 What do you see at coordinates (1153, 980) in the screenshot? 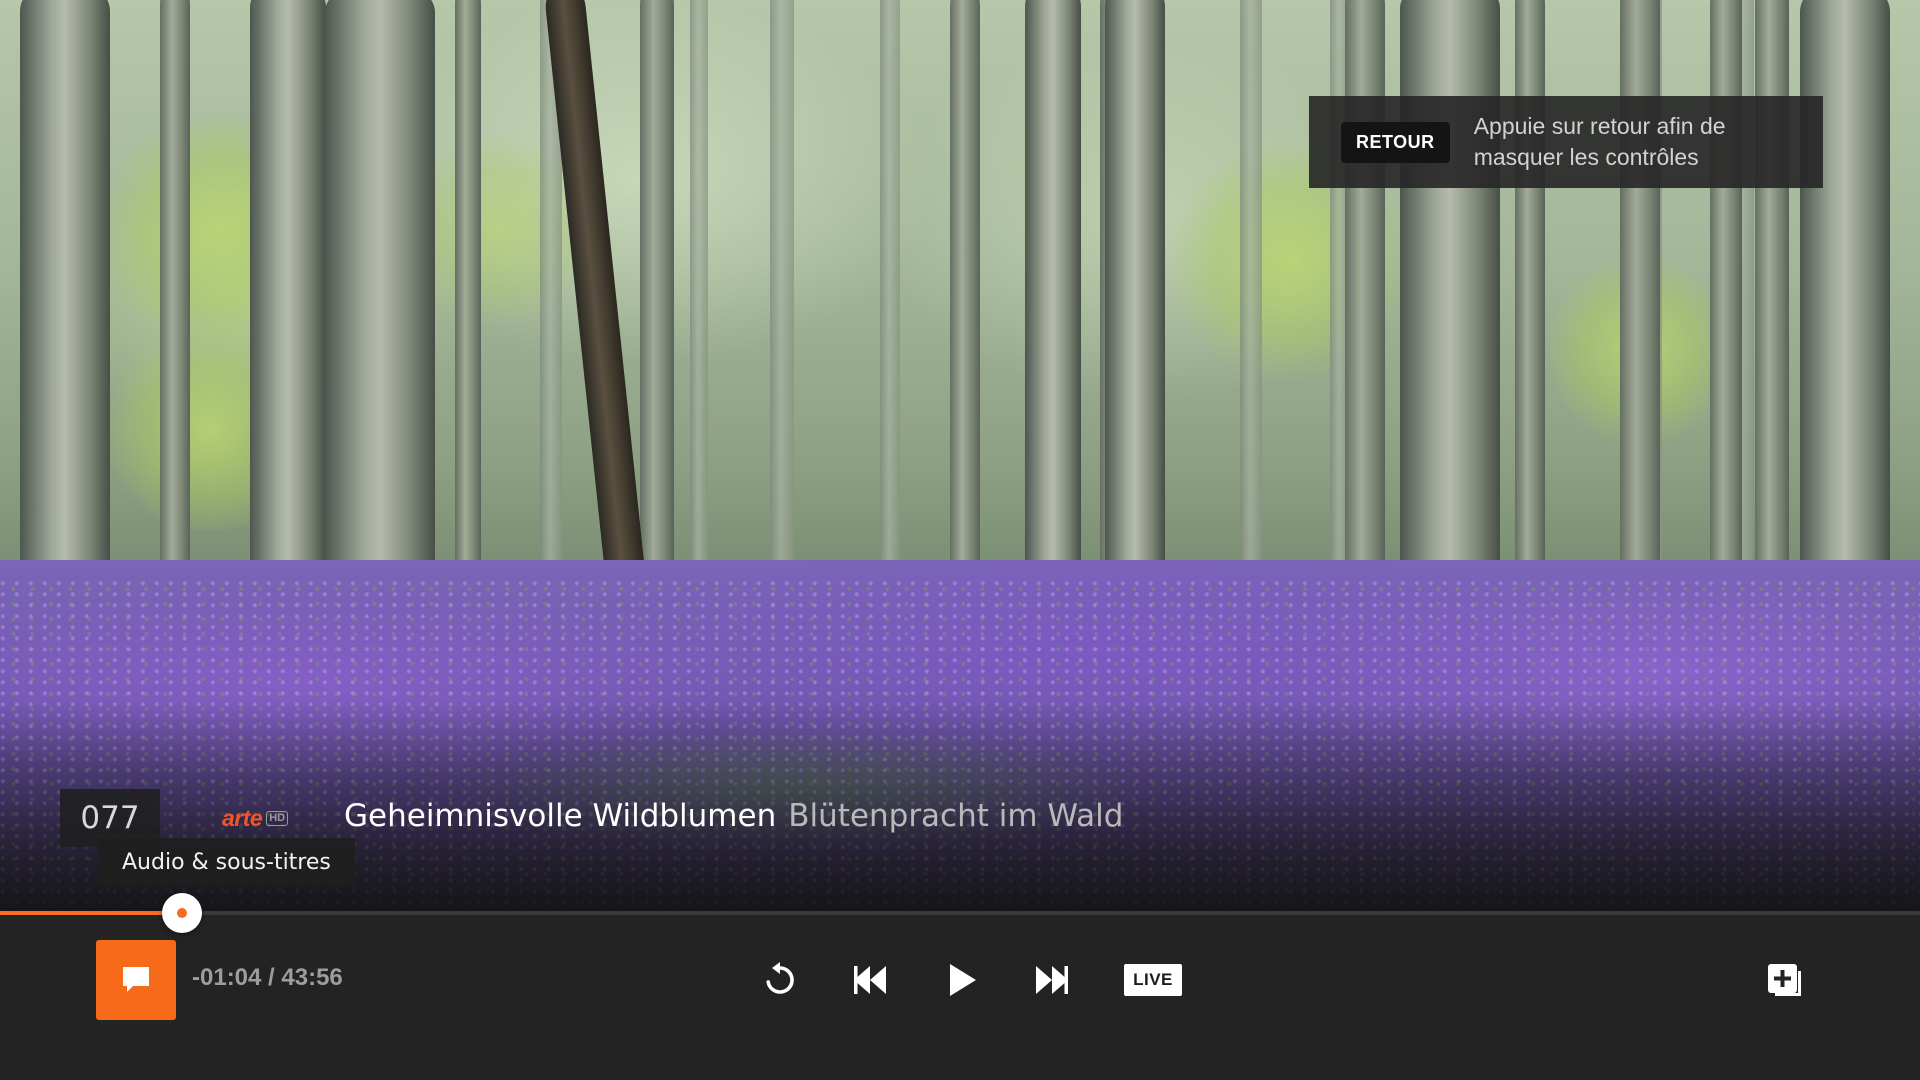
I see `live-button: LIVE` at bounding box center [1153, 980].